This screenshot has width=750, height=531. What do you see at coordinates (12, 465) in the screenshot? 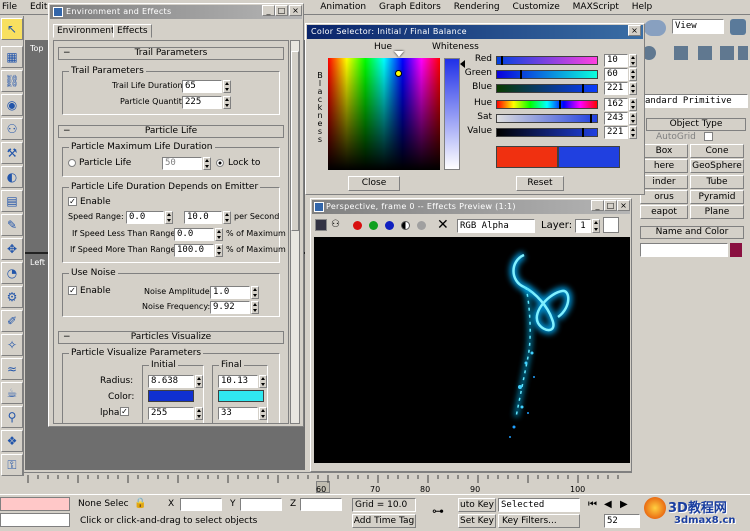
I see `lock-icon: ⚿` at bounding box center [12, 465].